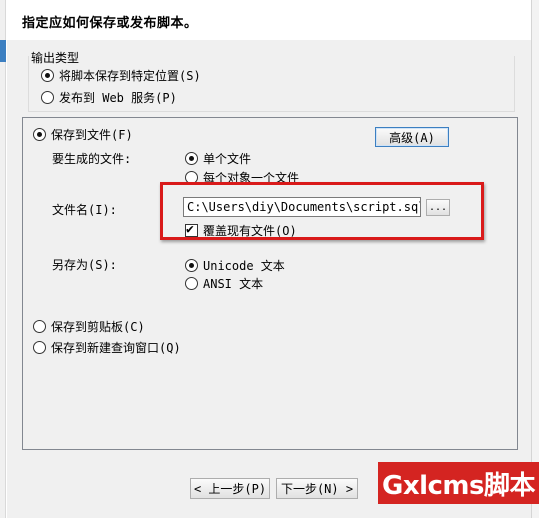 The width and height of the screenshot is (539, 518). Describe the element at coordinates (233, 284) in the screenshot. I see `radio-ansi-text-label: ANSI 文本` at that location.